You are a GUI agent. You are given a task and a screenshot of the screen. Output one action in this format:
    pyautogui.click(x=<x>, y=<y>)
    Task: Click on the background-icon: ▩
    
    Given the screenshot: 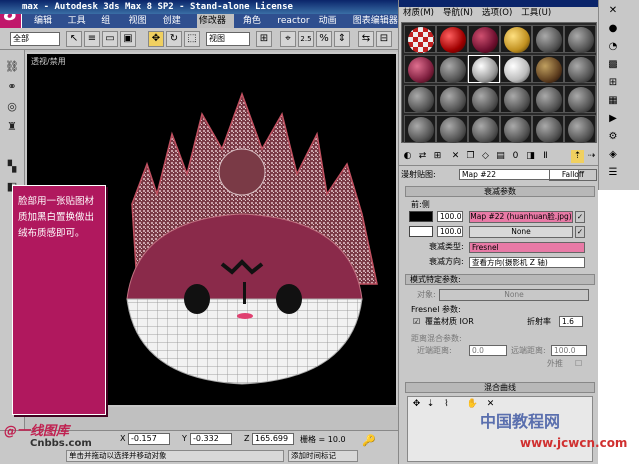 What is the action you would take?
    pyautogui.click(x=613, y=65)
    